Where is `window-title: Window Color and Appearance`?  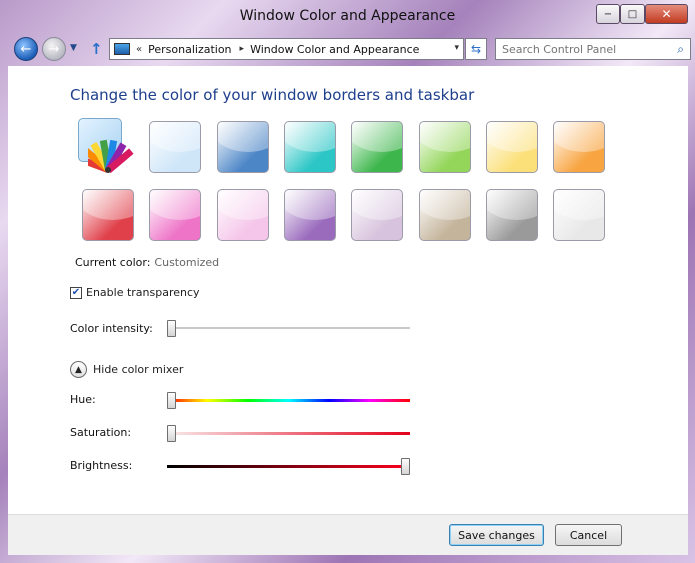
window-title: Window Color and Appearance is located at coordinates (347, 16).